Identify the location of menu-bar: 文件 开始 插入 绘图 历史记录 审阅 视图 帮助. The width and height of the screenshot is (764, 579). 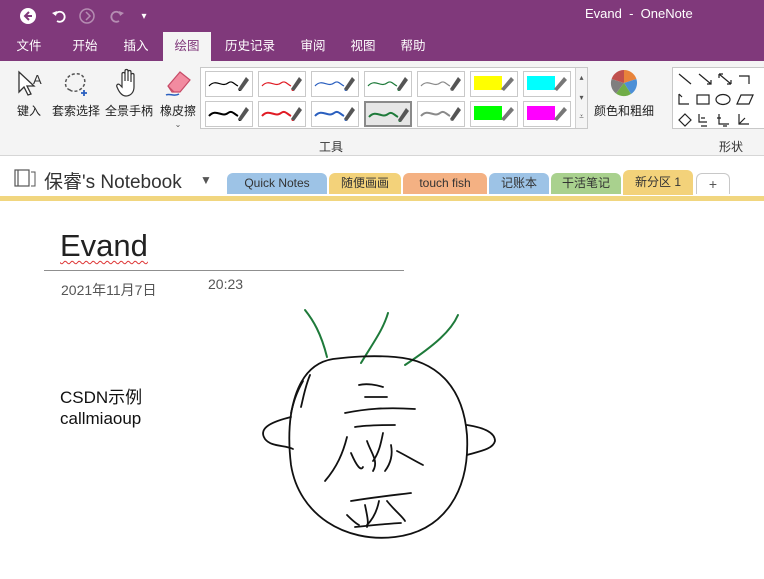
(382, 46).